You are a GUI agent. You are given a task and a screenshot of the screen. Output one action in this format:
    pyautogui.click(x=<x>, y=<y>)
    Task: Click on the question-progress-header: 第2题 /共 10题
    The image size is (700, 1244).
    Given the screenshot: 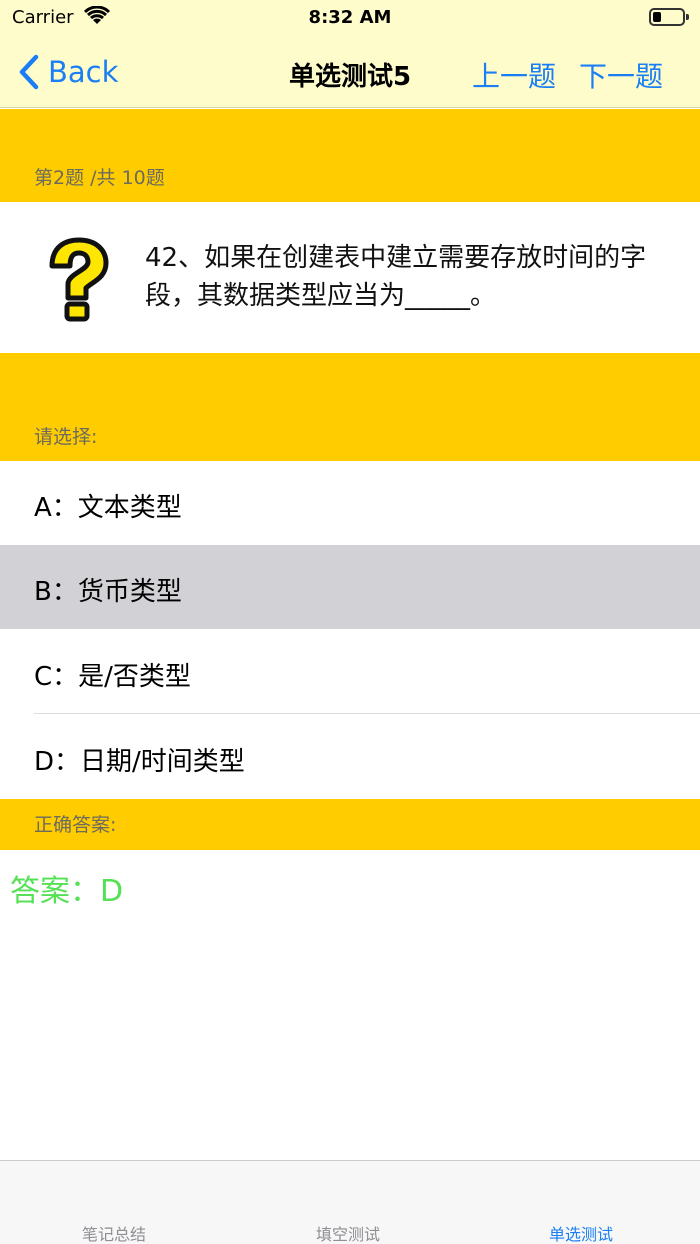 What is the action you would take?
    pyautogui.click(x=350, y=155)
    